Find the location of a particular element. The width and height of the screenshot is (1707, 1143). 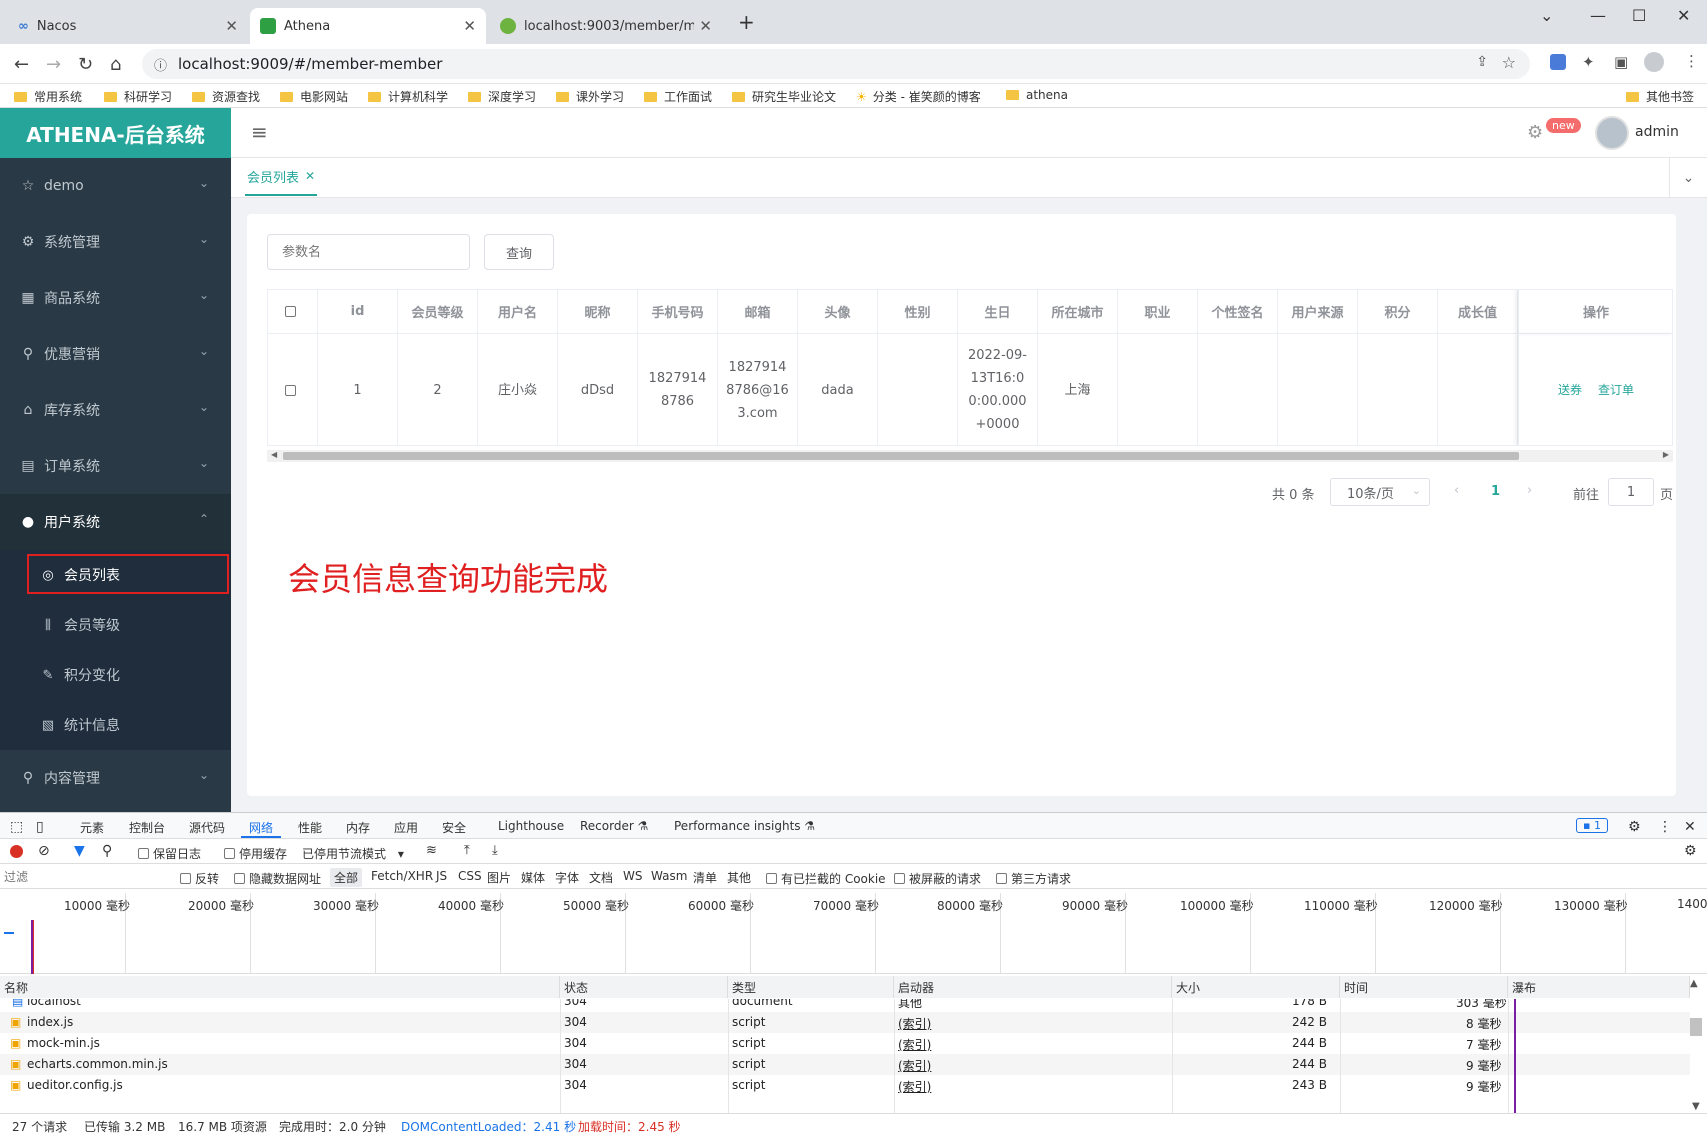

current-page: 1 is located at coordinates (1495, 491).